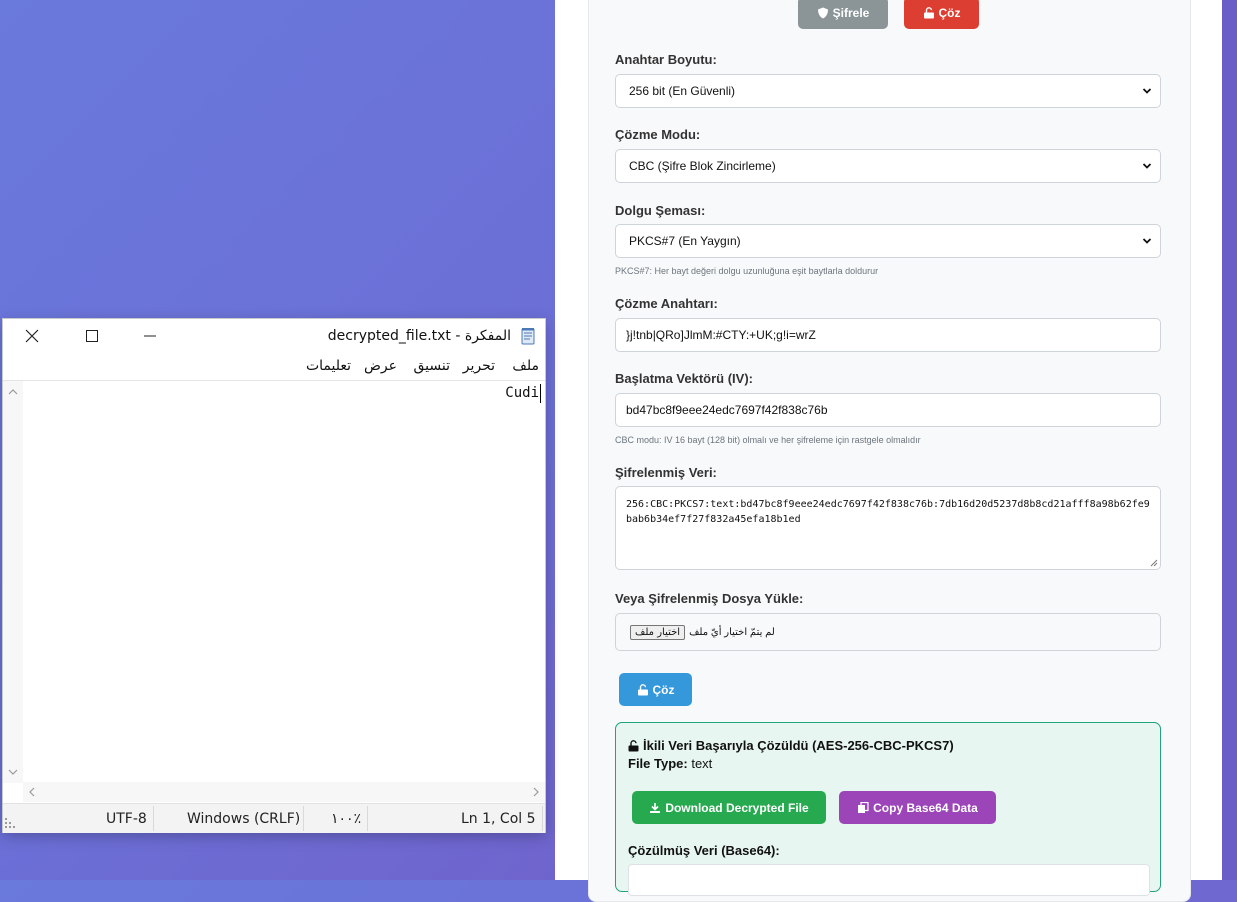  I want to click on encoding-status: UTF-8, so click(126, 818).